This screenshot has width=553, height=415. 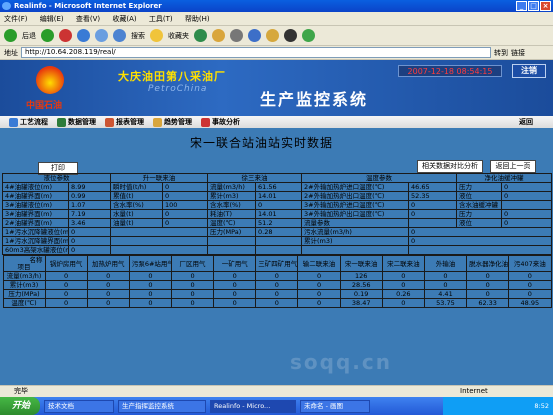 I want to click on compare-button: 相关数据对比分析, so click(x=450, y=166).